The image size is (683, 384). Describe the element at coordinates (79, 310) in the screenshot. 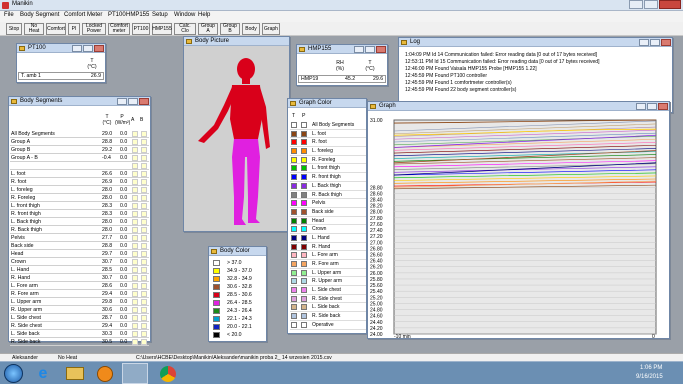

I see `segment-row: R. Upper arm 30.6 0.0` at that location.